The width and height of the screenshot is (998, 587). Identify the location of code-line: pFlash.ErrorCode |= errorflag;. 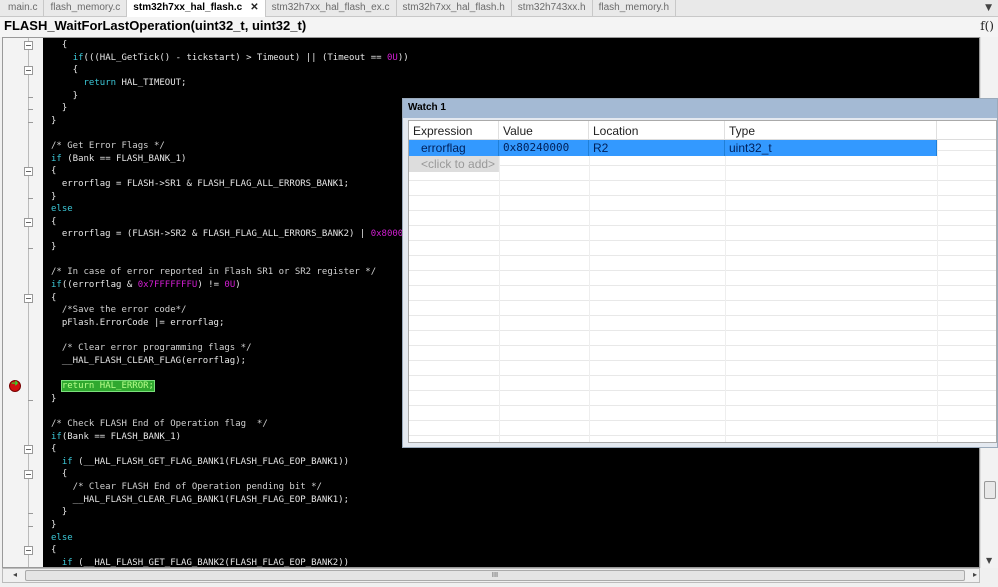
(138, 323).